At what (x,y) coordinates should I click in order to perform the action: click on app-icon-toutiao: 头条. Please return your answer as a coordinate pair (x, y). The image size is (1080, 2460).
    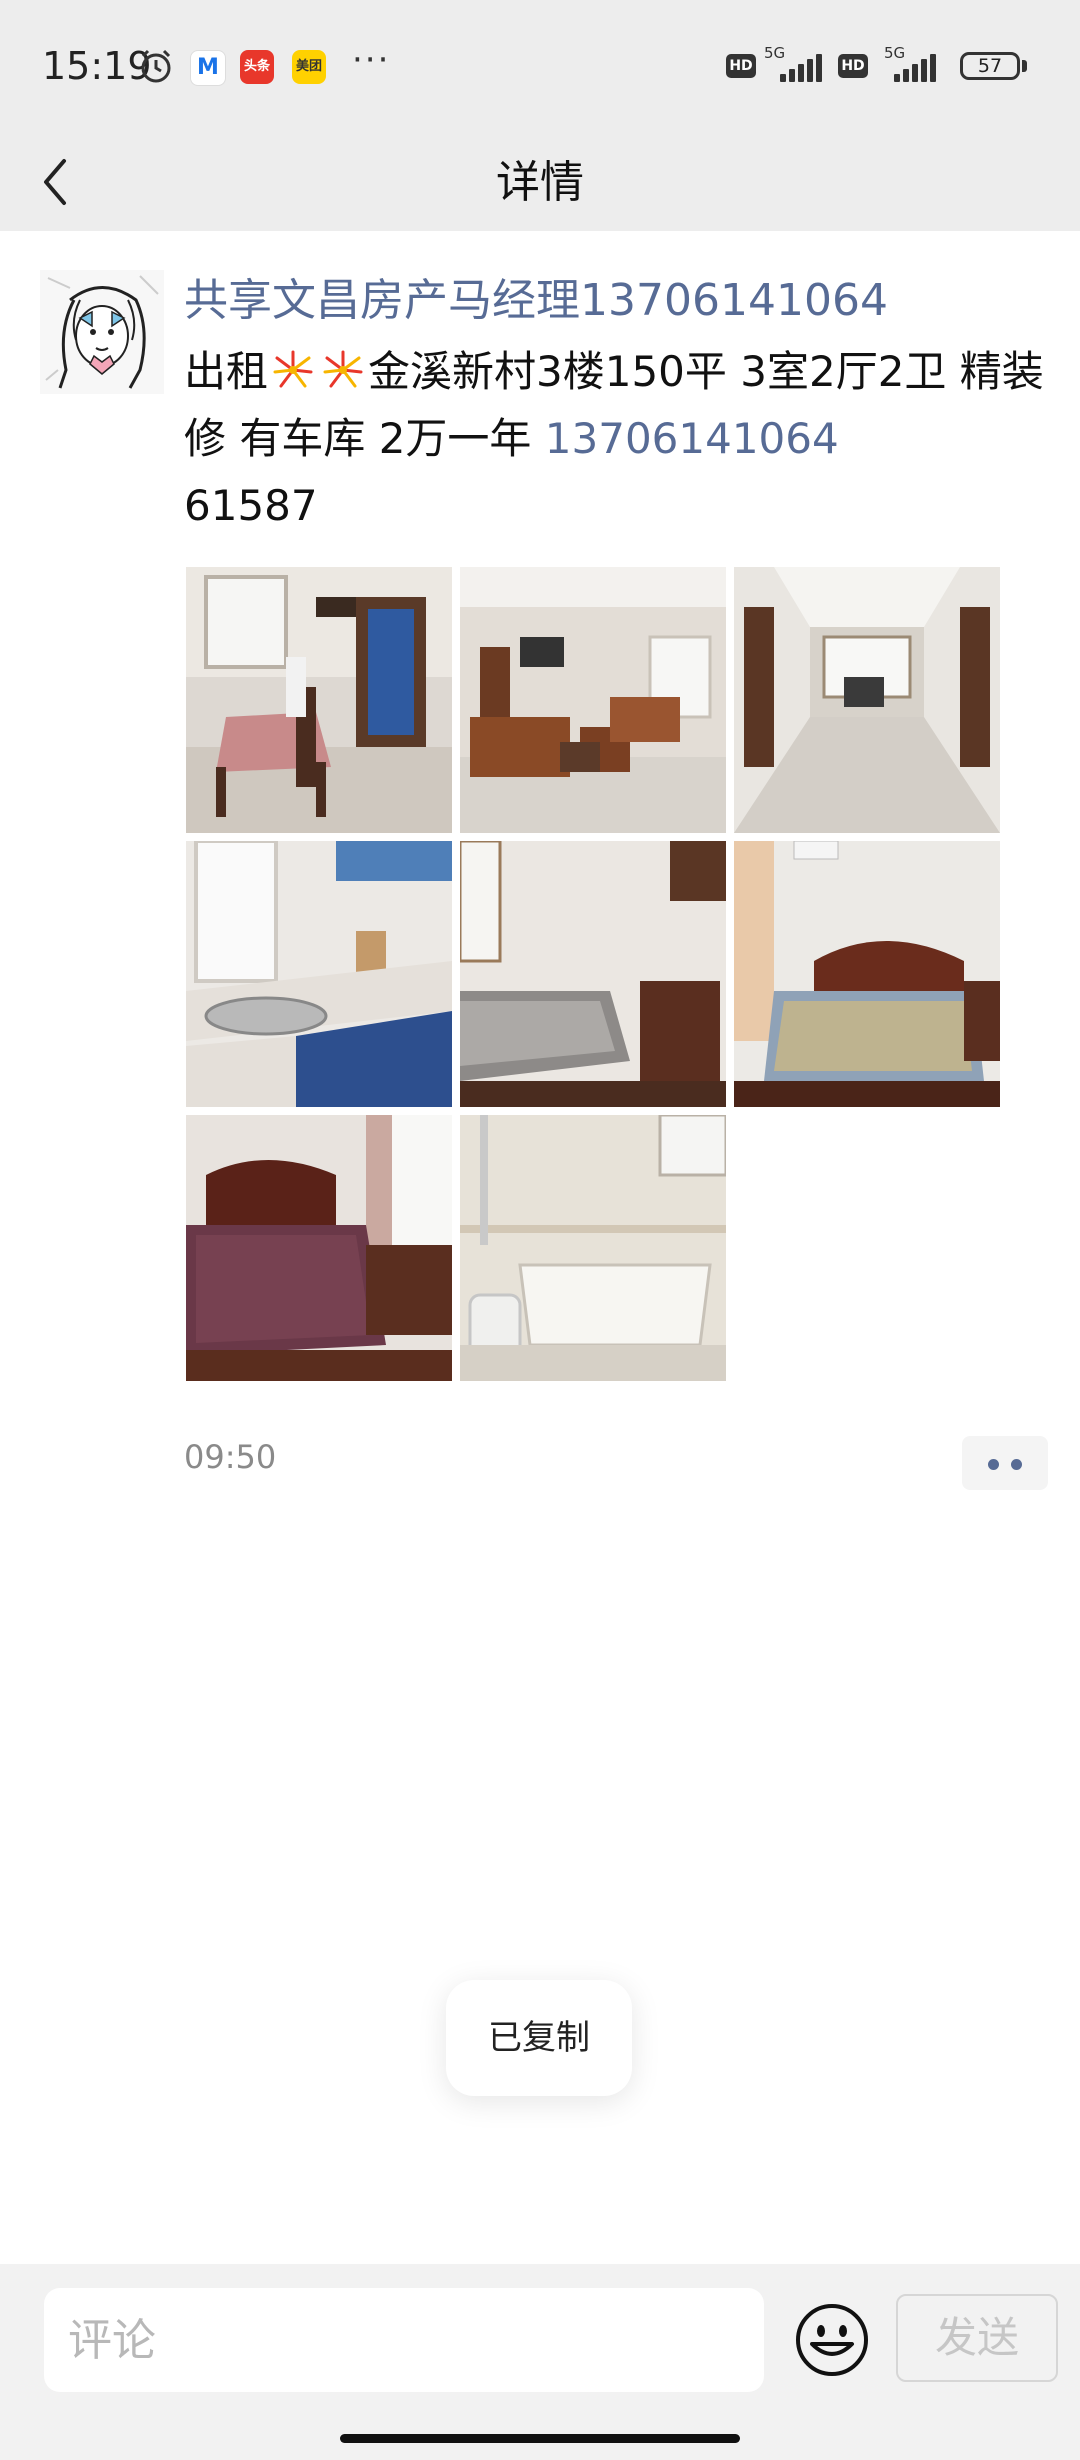
    Looking at the image, I should click on (257, 67).